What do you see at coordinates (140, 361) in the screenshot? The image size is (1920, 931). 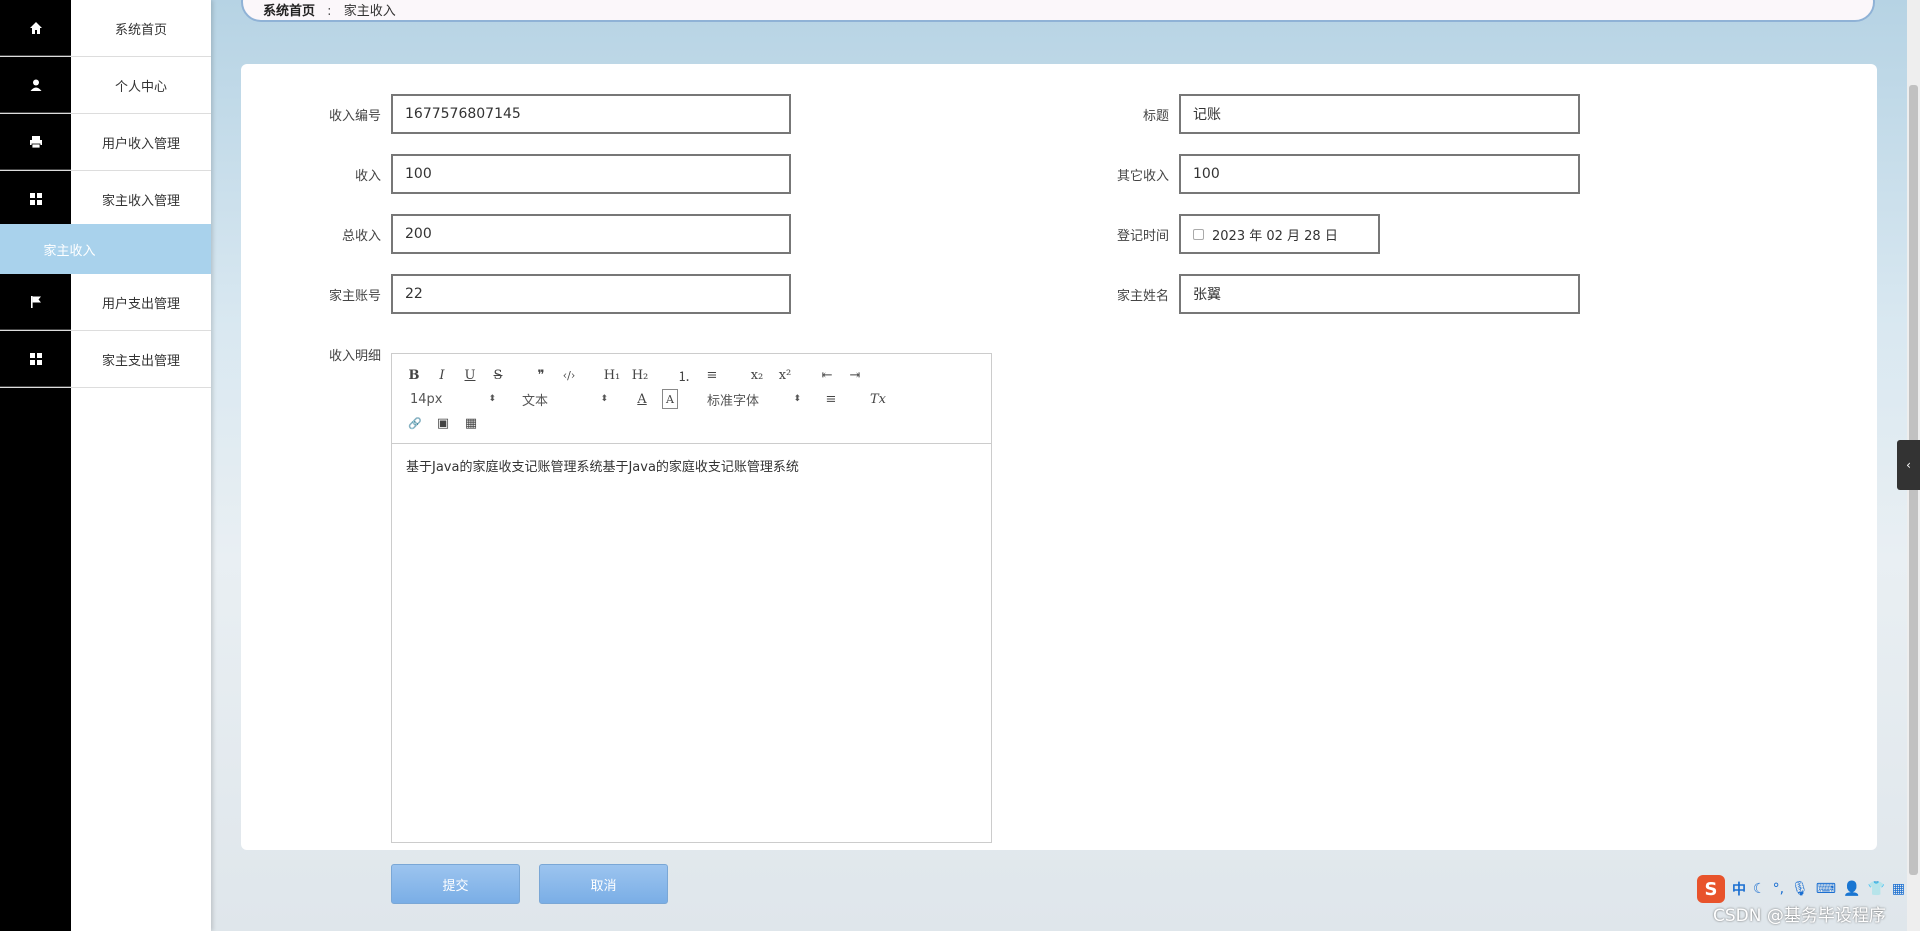 I see `sidebar-item-label: 家主支出管理` at bounding box center [140, 361].